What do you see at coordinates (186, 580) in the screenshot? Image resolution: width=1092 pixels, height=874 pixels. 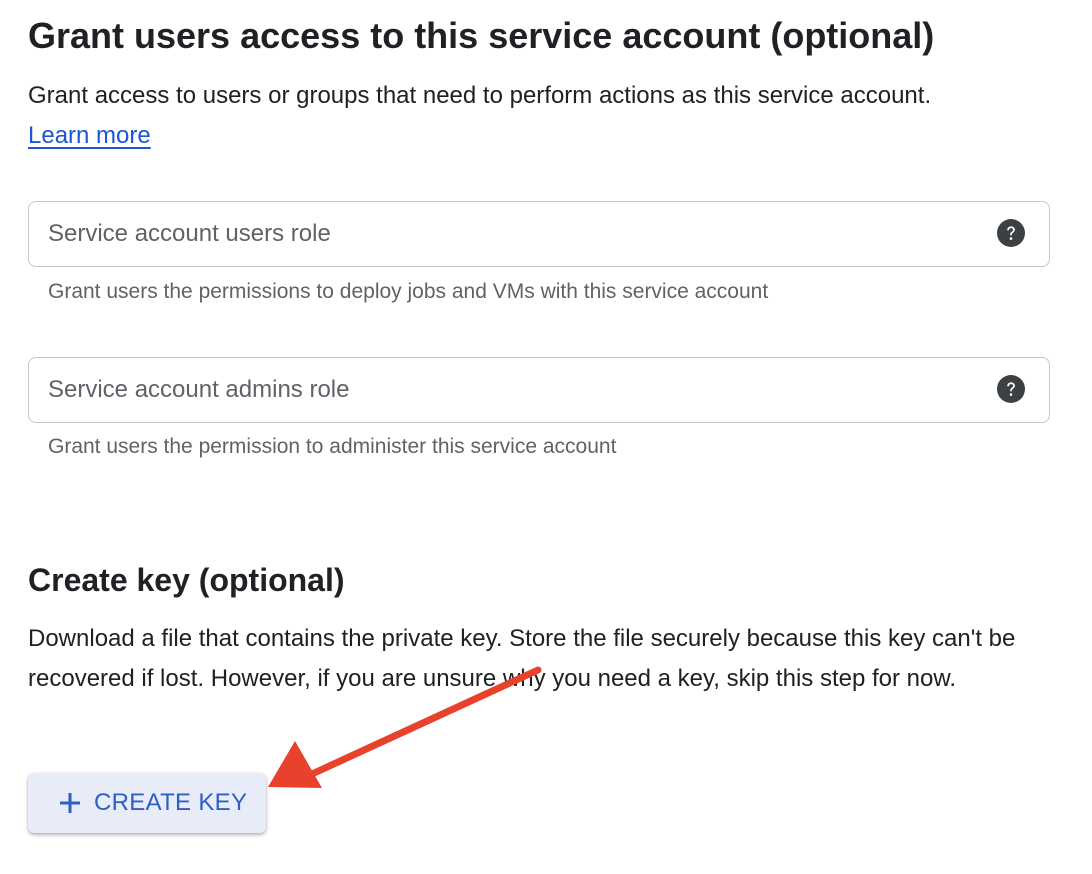 I see `section-title-create-key: Create key (optional)` at bounding box center [186, 580].